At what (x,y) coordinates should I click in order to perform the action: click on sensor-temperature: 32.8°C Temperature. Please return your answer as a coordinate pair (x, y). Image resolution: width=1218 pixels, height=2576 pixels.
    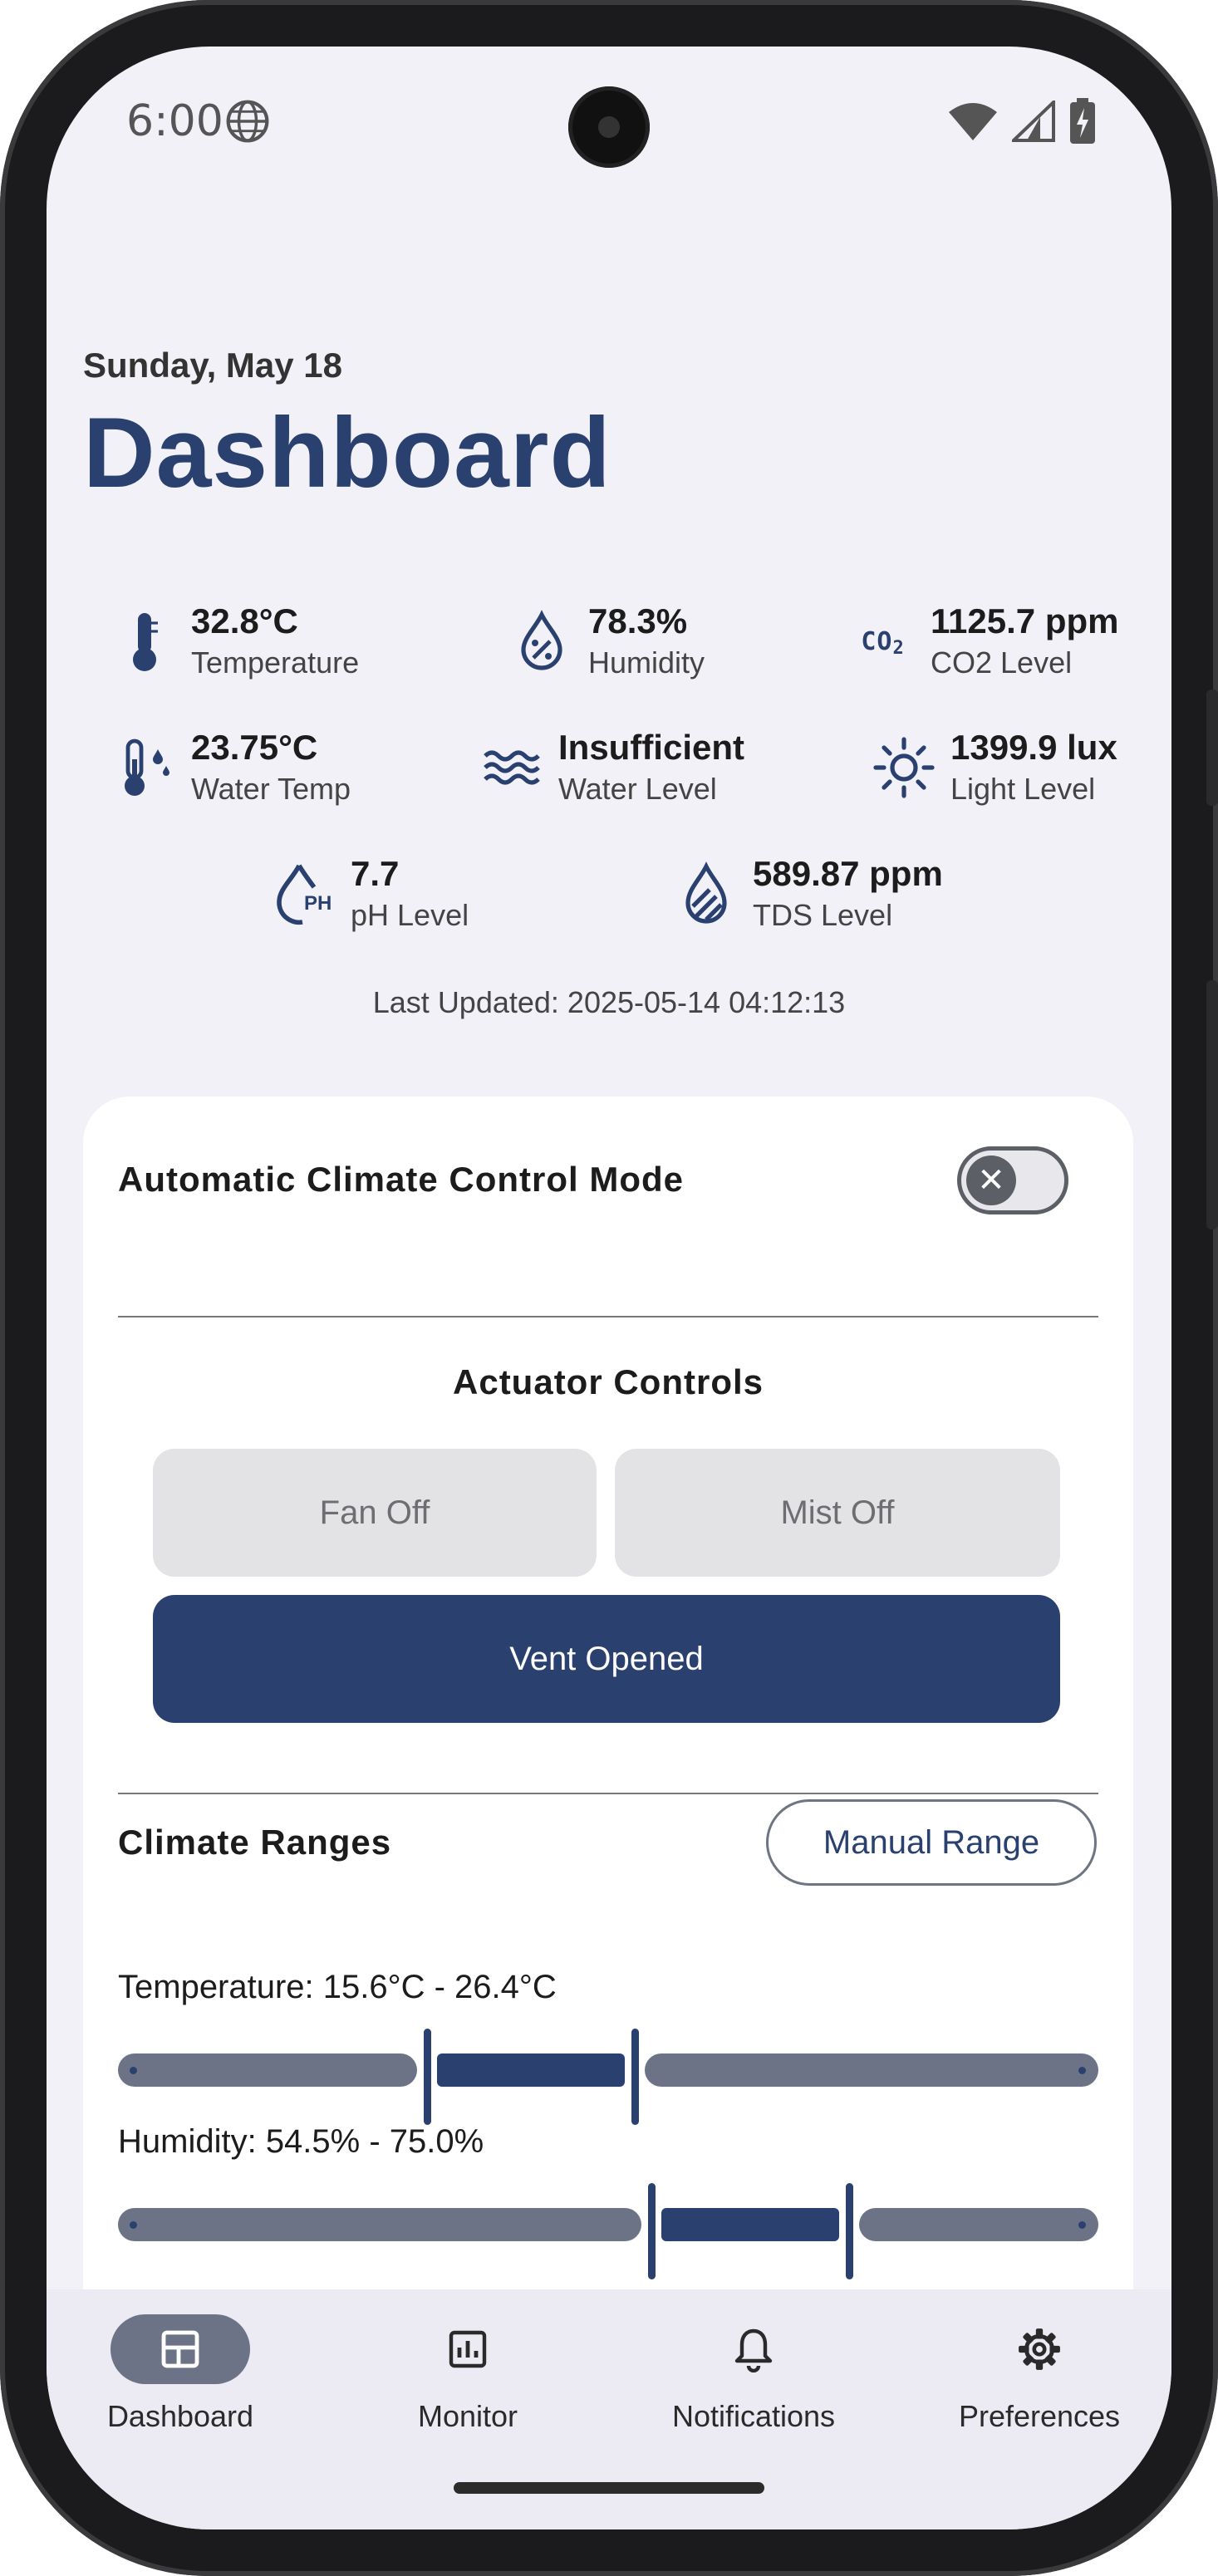
    Looking at the image, I should click on (235, 641).